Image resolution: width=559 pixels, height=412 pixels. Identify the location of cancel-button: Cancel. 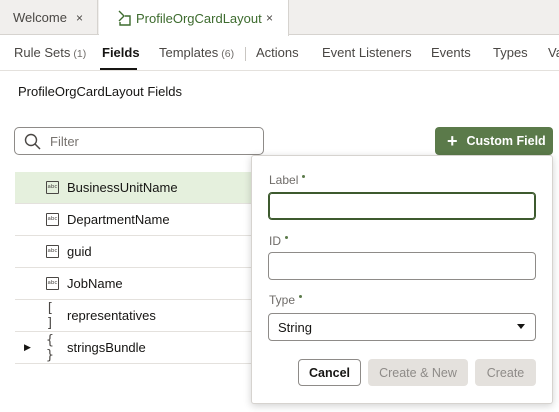
(329, 372).